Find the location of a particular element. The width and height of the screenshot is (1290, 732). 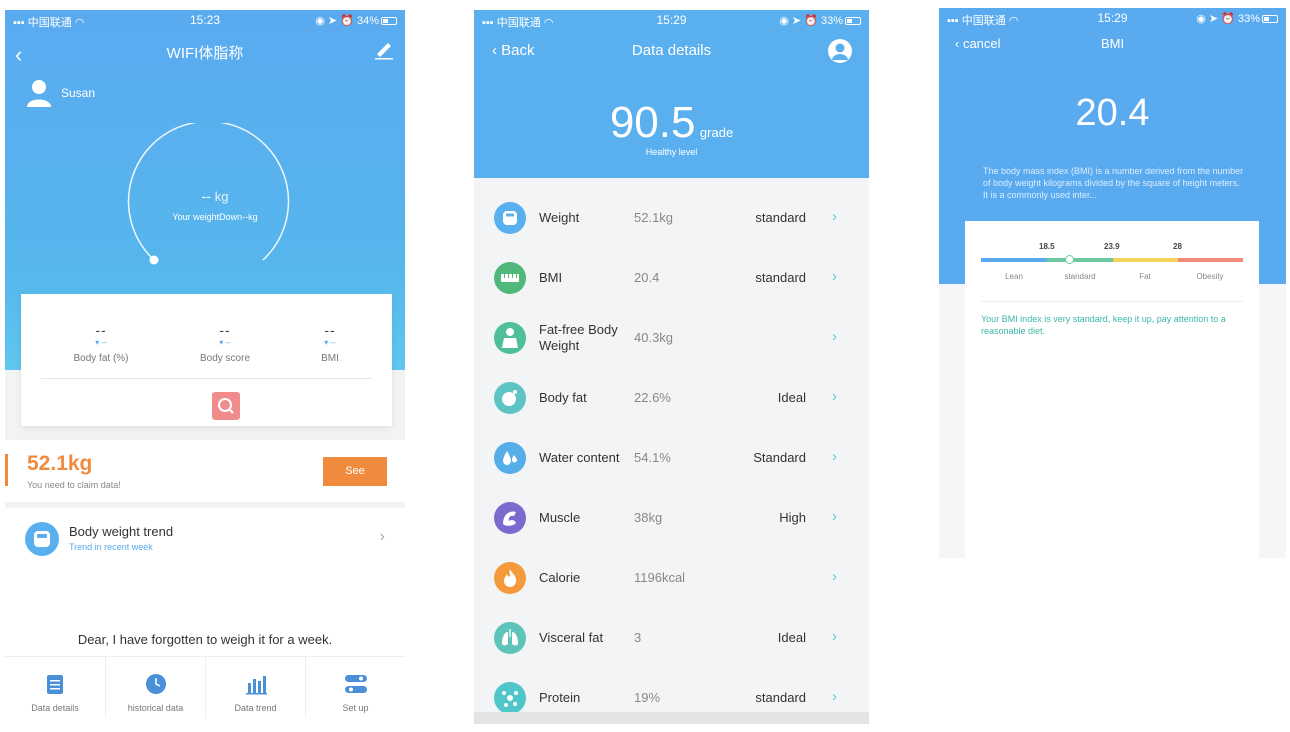

accent-bar is located at coordinates (6, 470).